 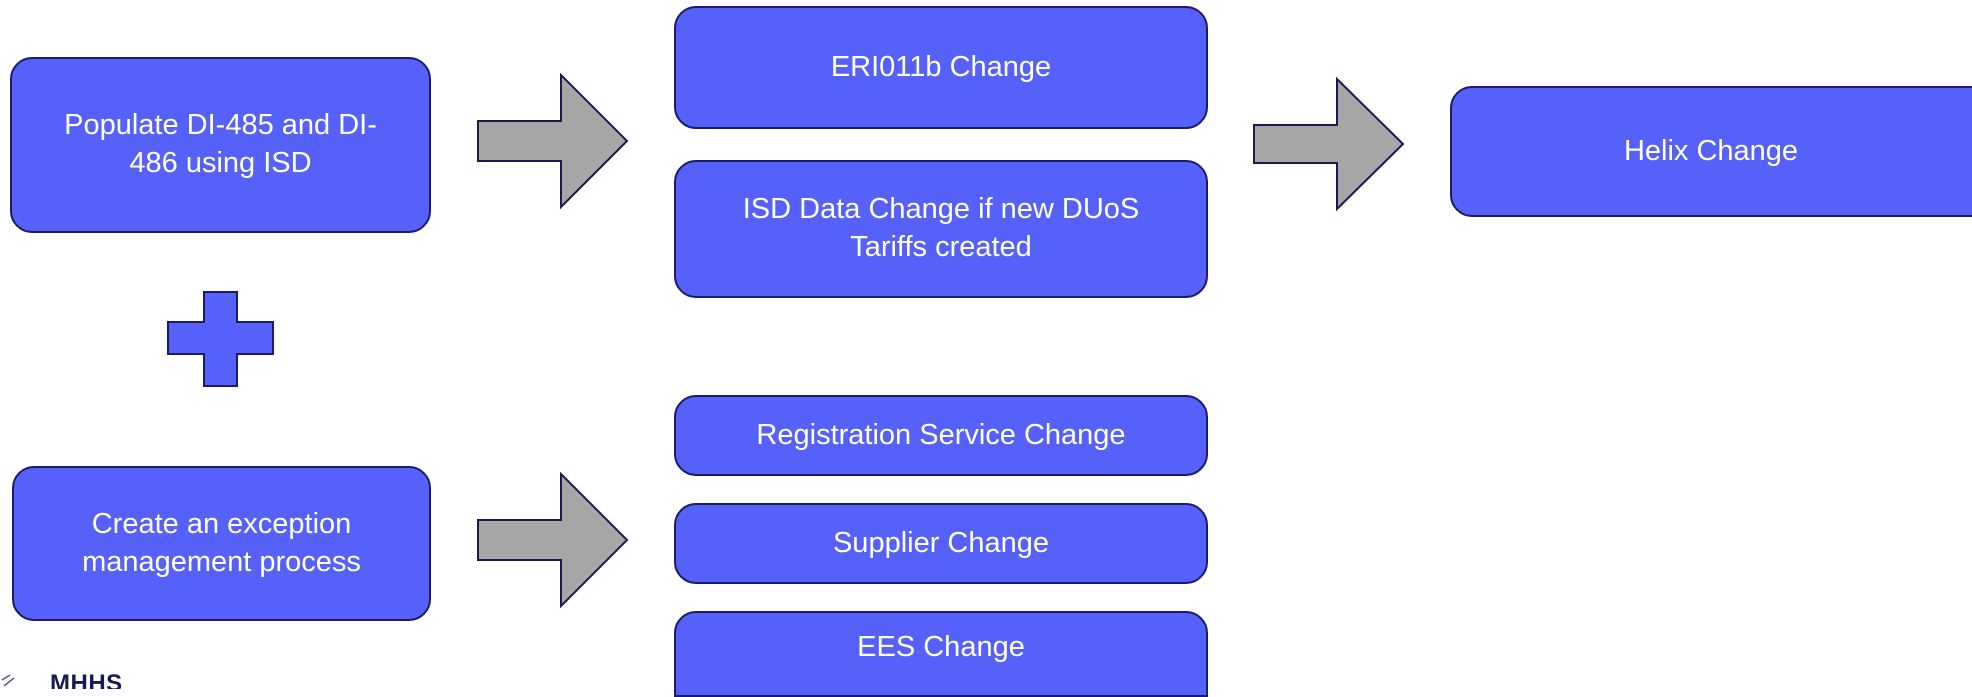 I want to click on exception-label: Create an exception management process, so click(x=221, y=542).